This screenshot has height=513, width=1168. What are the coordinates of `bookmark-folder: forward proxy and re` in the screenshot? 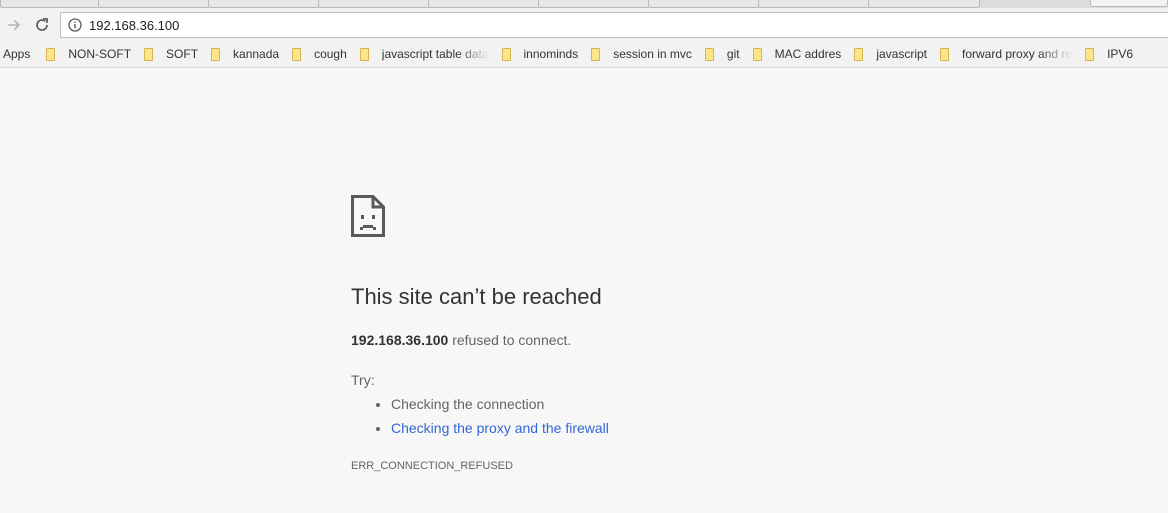 It's located at (1006, 54).